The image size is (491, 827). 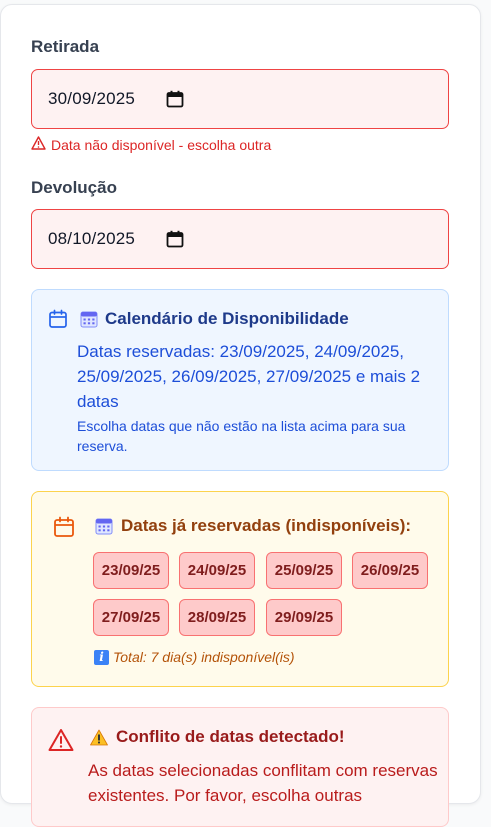 What do you see at coordinates (217, 570) in the screenshot?
I see `reserved-date-chip: 24/09/25` at bounding box center [217, 570].